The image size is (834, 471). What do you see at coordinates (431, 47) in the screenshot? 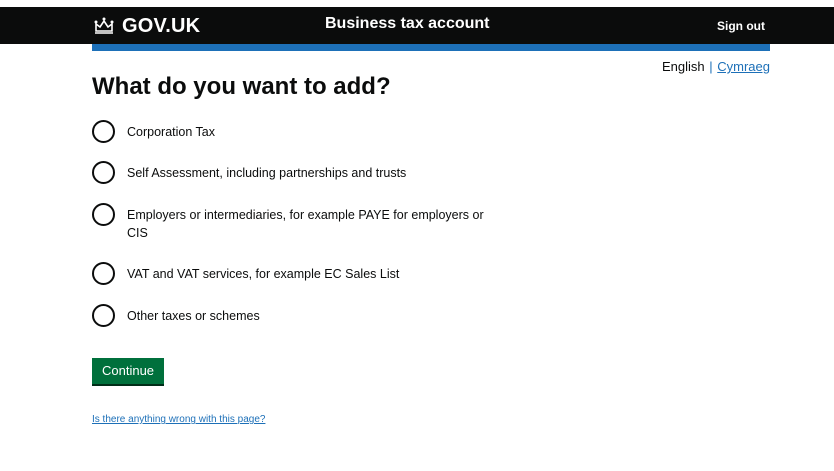
I see `header-blue-rule` at bounding box center [431, 47].